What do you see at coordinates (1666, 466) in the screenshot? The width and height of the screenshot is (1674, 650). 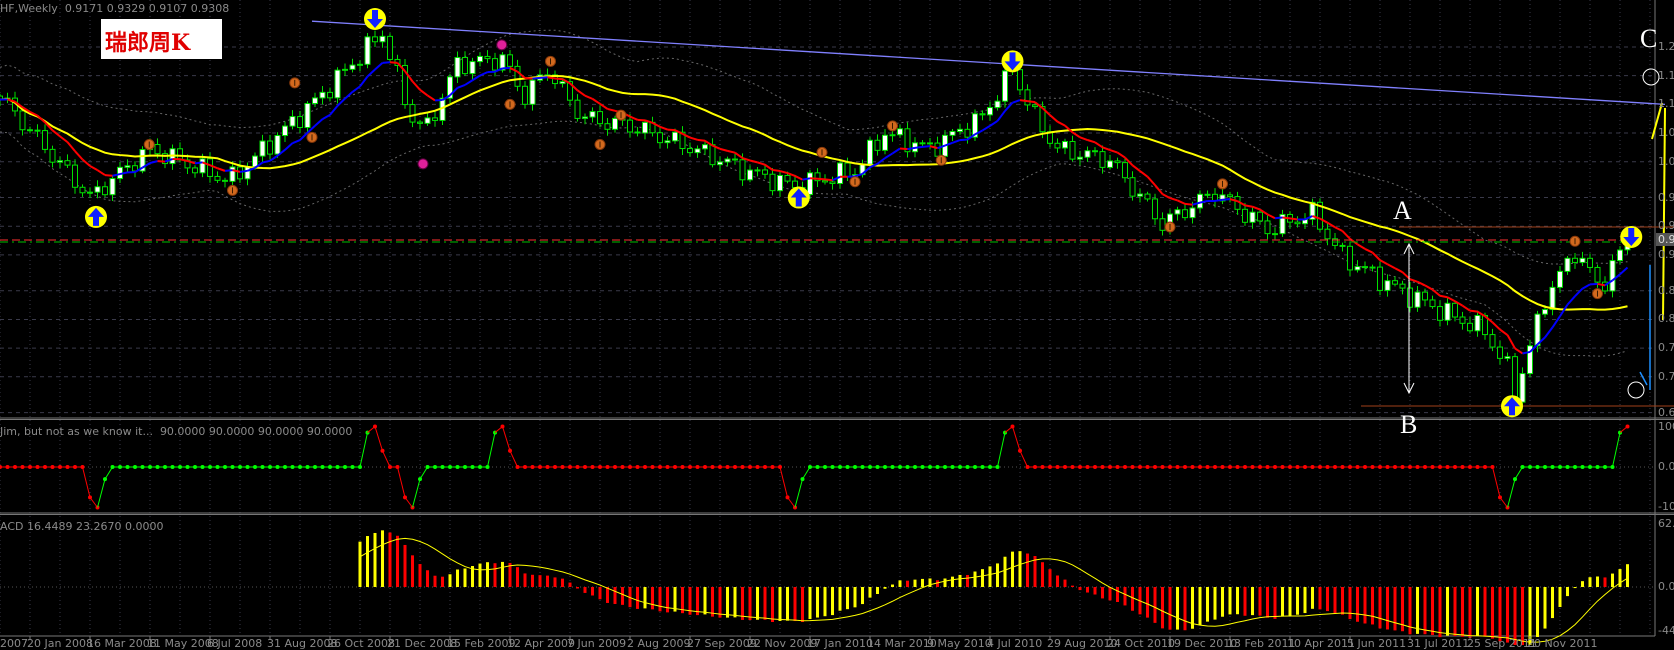 I see `ind1-axis-mid: 0.00` at bounding box center [1666, 466].